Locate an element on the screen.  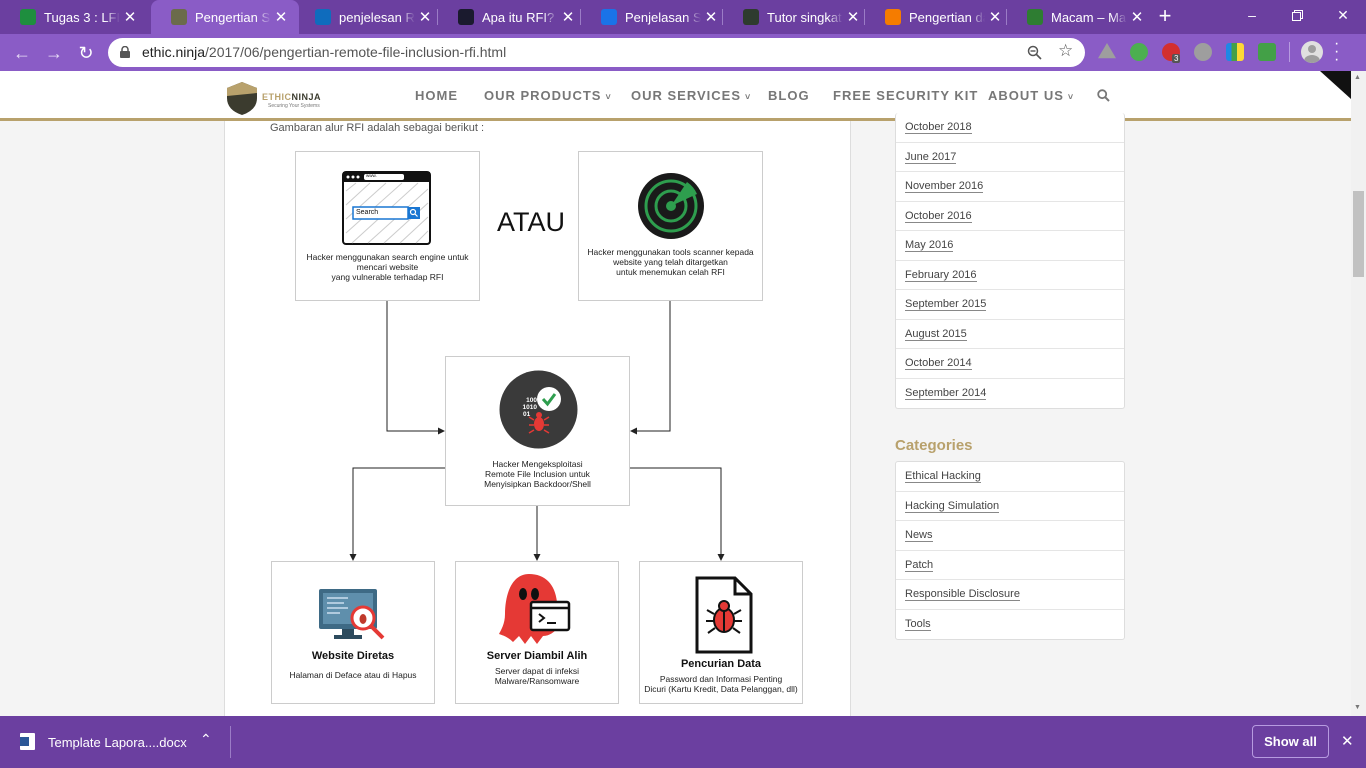
archive-item: October 2018 is located at coordinates (1010, 128).